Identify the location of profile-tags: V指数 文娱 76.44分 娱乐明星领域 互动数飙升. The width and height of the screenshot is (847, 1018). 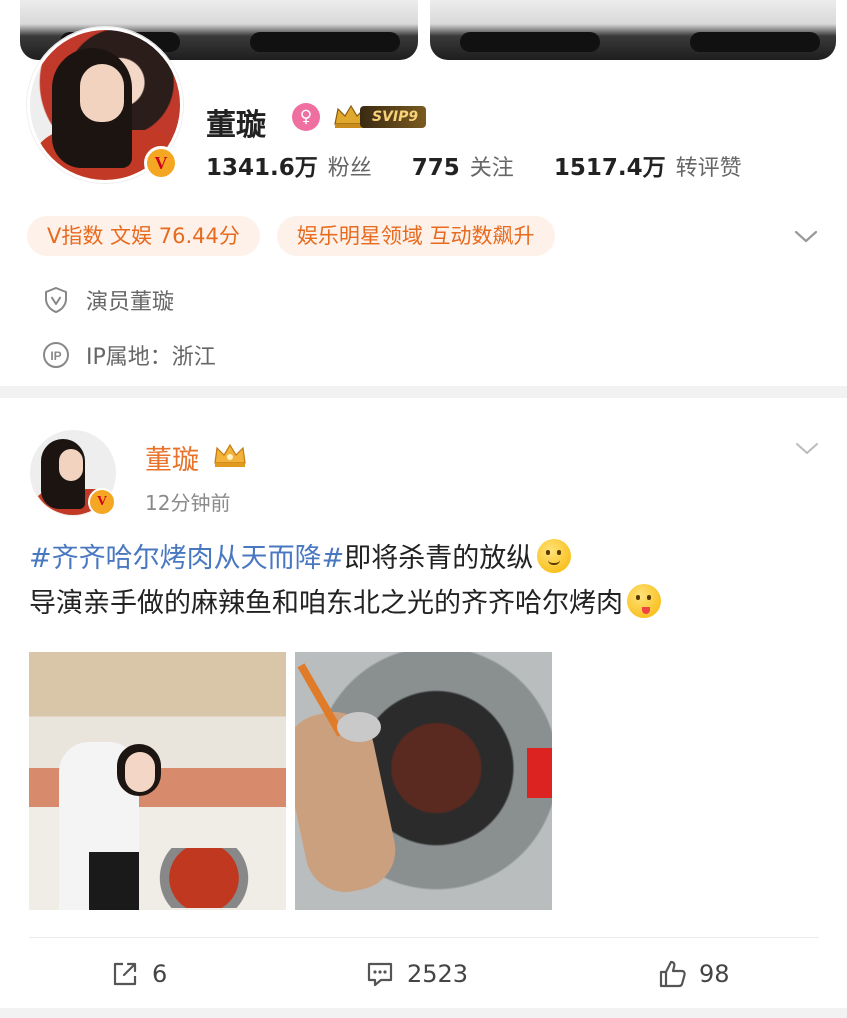
(299, 236).